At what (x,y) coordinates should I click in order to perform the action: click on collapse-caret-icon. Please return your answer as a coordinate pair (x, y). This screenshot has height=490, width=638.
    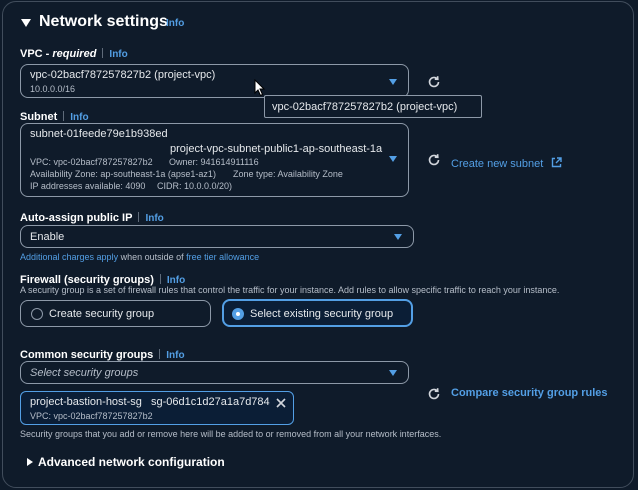
    Looking at the image, I should click on (26, 23).